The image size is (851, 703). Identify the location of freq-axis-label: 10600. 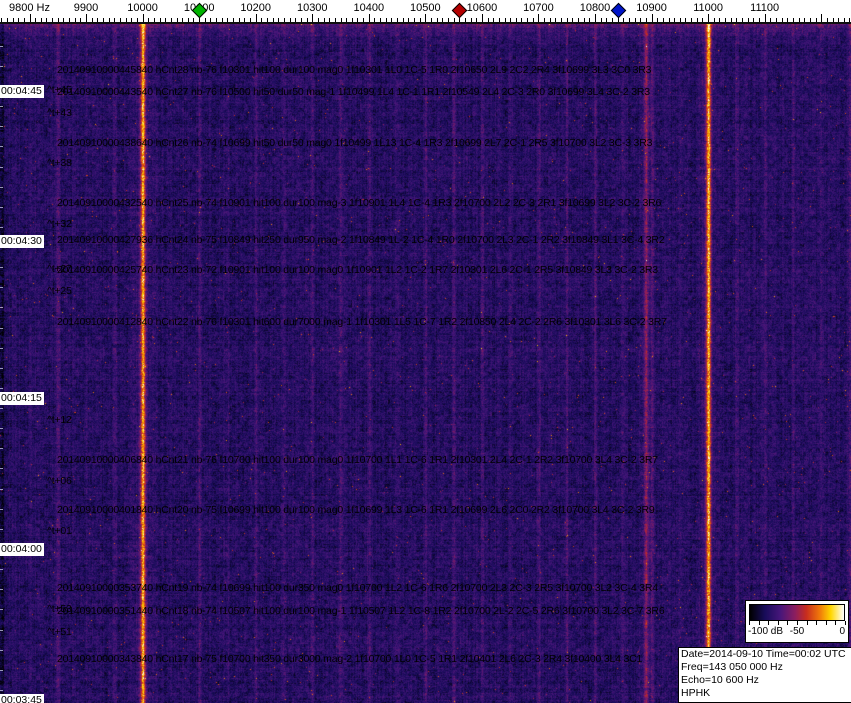
(482, 8).